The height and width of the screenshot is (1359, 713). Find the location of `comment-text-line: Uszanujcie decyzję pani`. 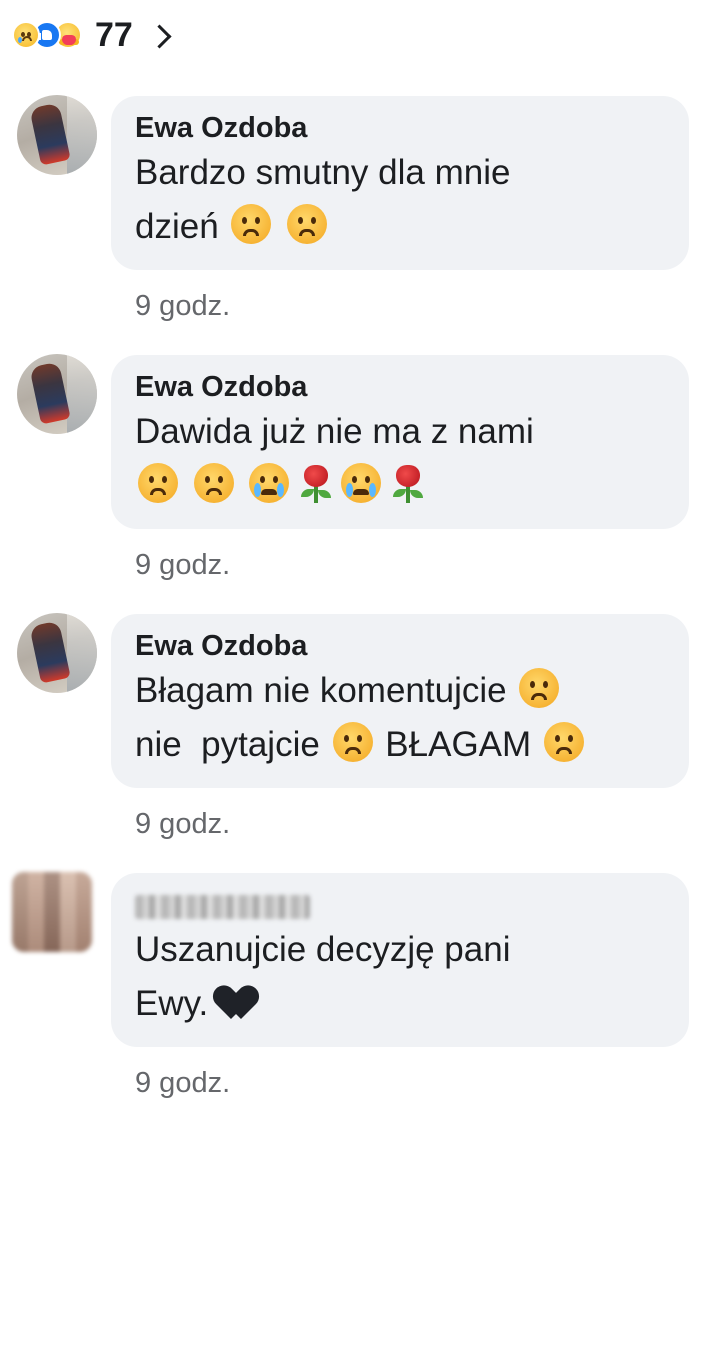

comment-text-line: Uszanujcie decyzję pani is located at coordinates (323, 949).